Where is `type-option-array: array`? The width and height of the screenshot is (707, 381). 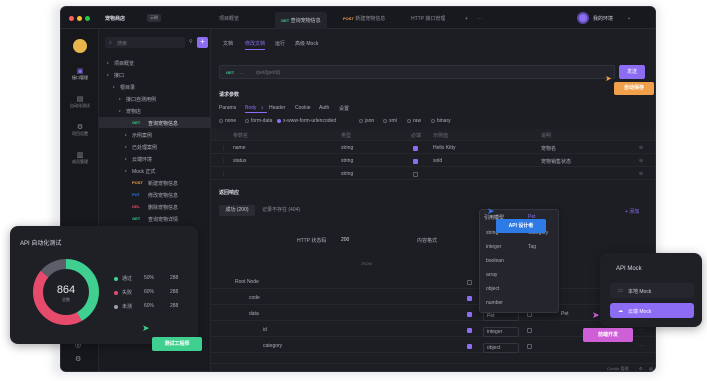 type-option-array: array is located at coordinates (491, 275).